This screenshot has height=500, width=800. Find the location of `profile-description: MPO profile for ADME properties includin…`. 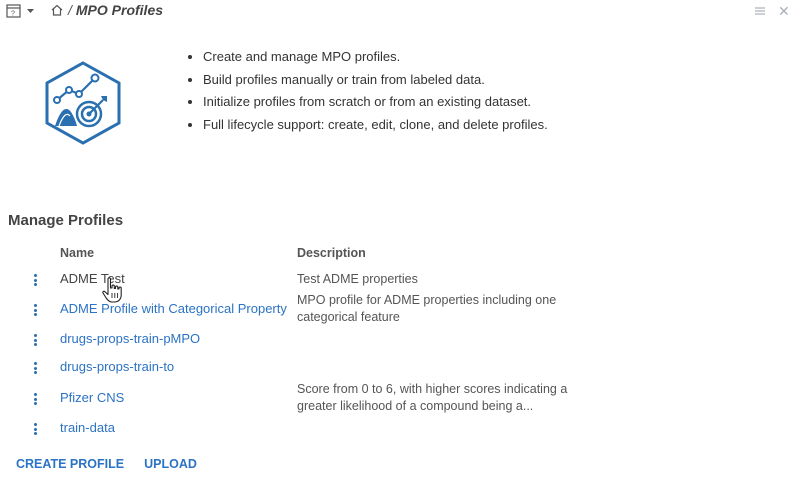

profile-description: MPO profile for ADME properties includin… is located at coordinates (427, 308).